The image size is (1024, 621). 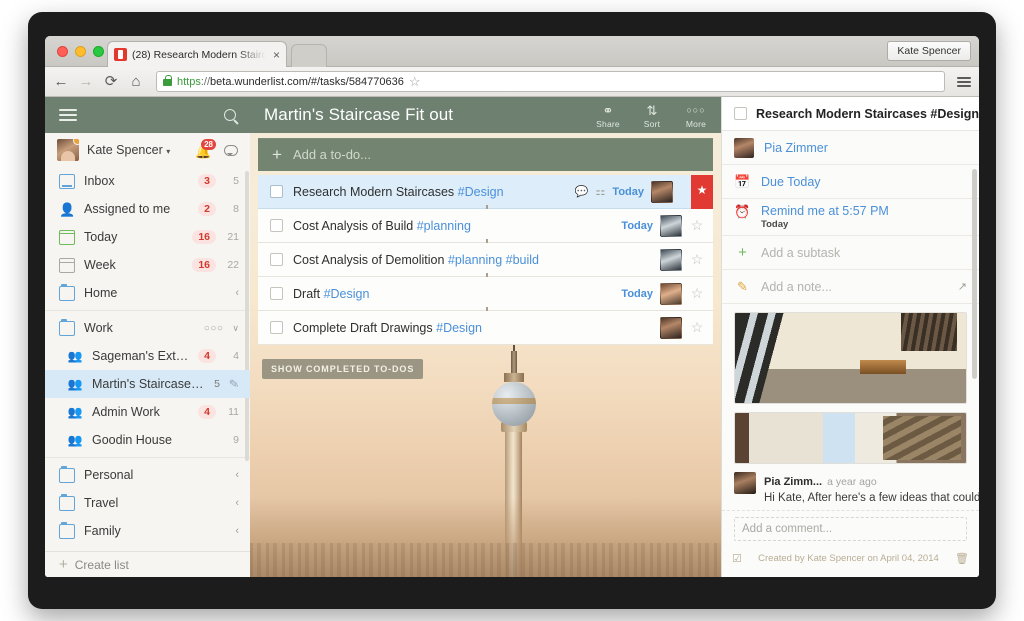 What do you see at coordinates (850, 253) in the screenshot?
I see `add-subtask-row: + Add a subtask` at bounding box center [850, 253].